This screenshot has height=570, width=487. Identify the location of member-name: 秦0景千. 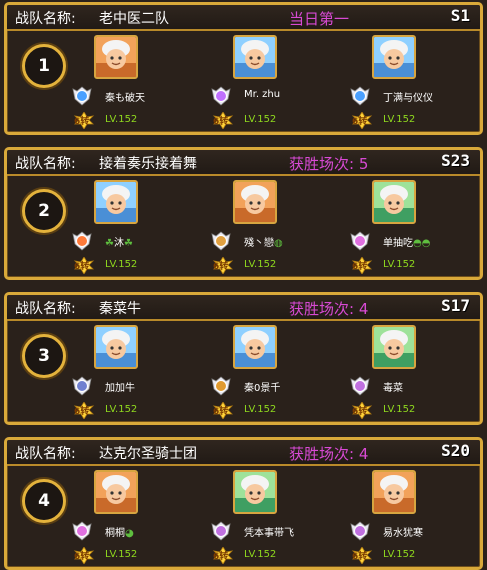
(262, 388).